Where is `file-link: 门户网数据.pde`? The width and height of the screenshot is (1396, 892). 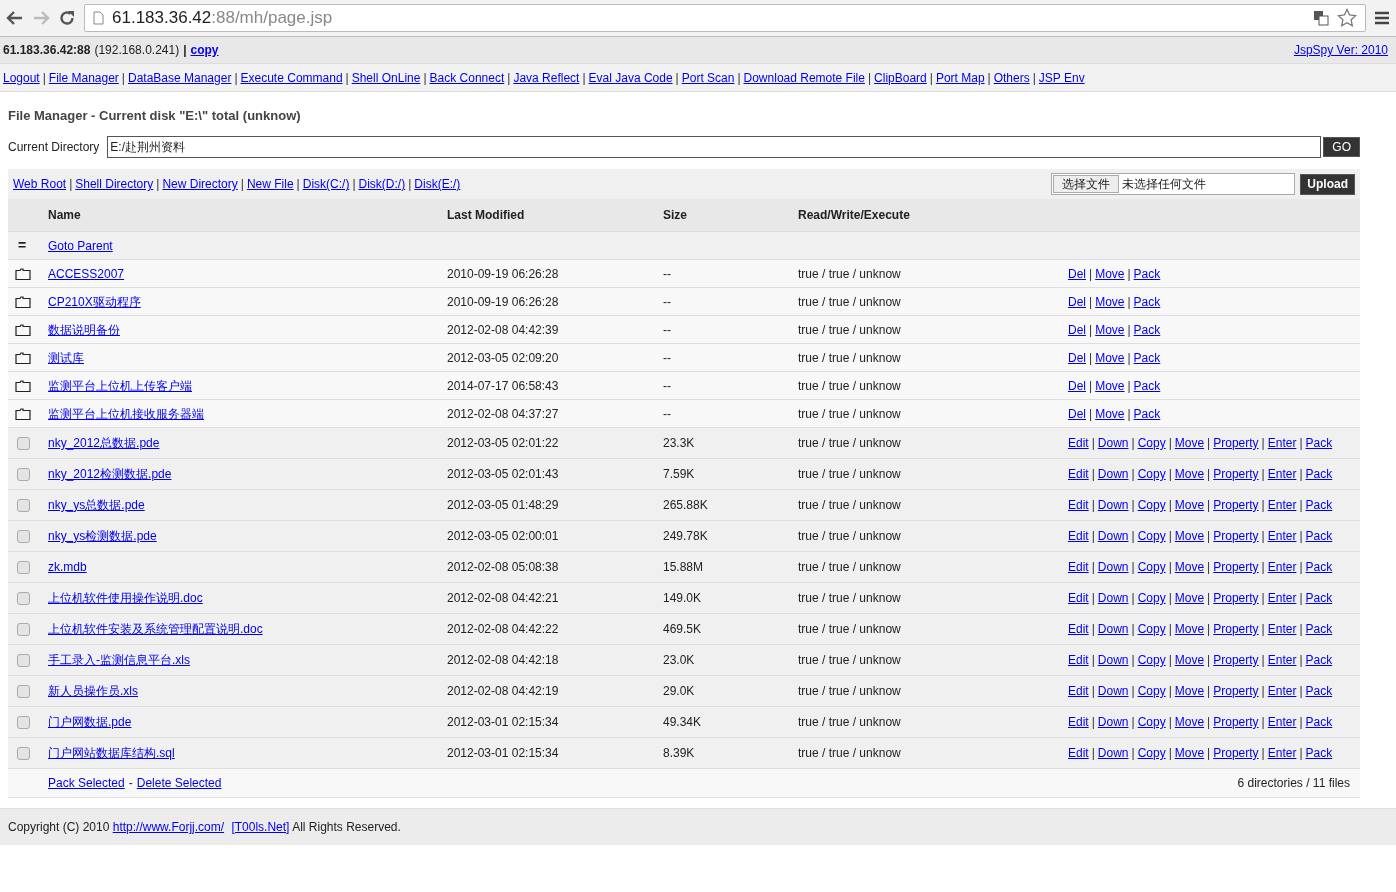
file-link: 门户网数据.pde is located at coordinates (90, 722).